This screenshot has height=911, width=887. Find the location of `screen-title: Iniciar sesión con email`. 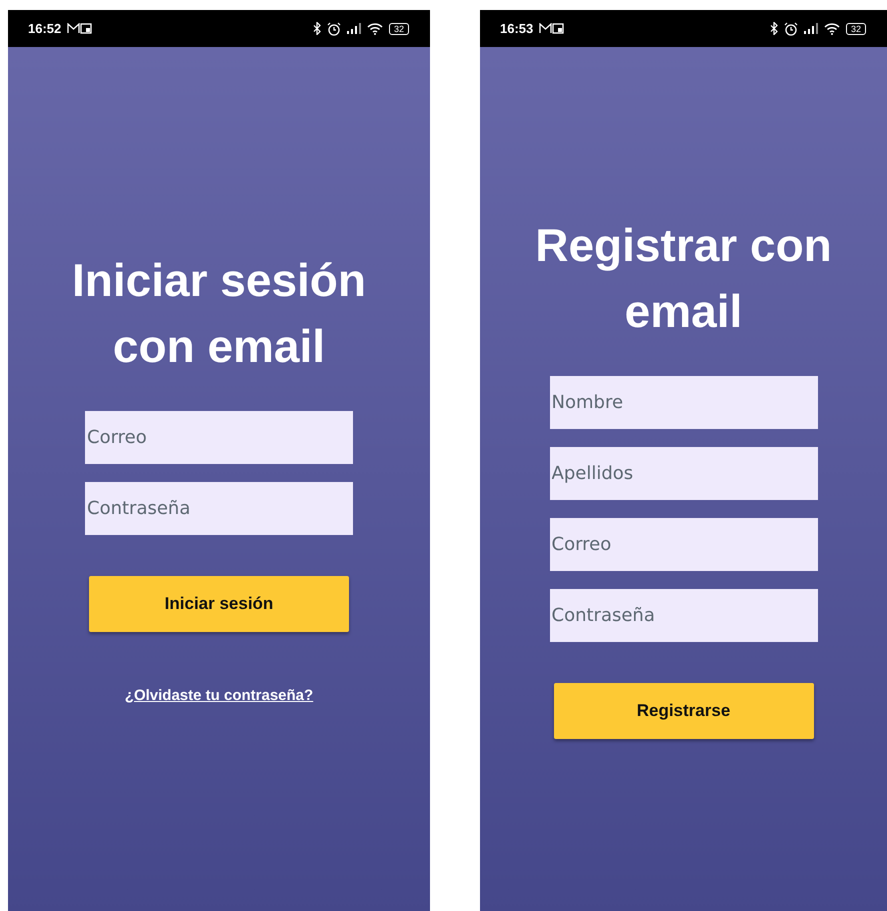

screen-title: Iniciar sesión con email is located at coordinates (218, 313).